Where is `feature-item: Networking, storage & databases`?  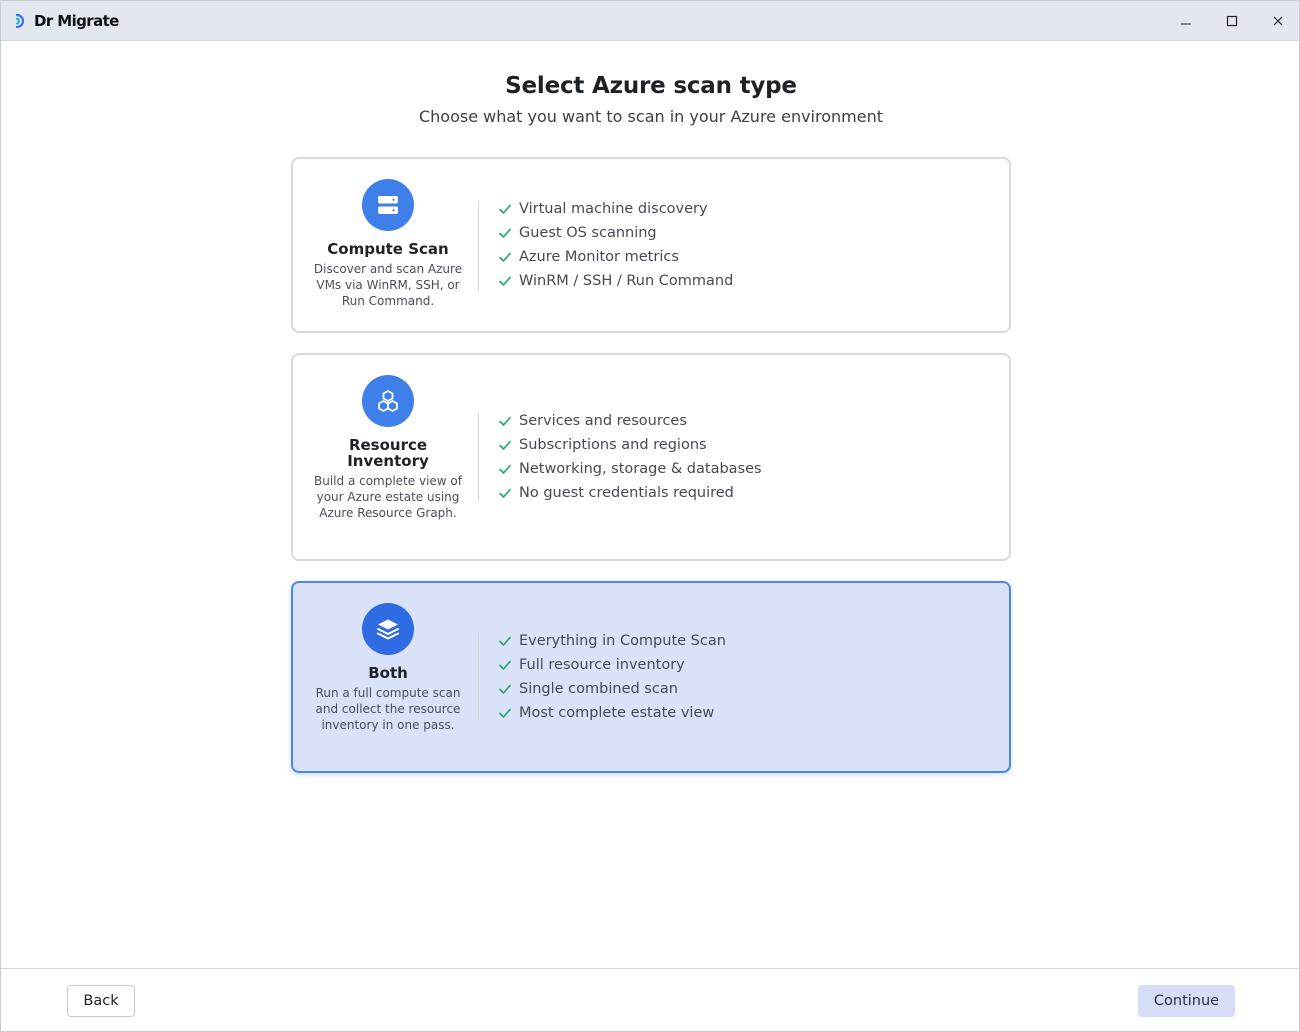
feature-item: Networking, storage & databases is located at coordinates (630, 469).